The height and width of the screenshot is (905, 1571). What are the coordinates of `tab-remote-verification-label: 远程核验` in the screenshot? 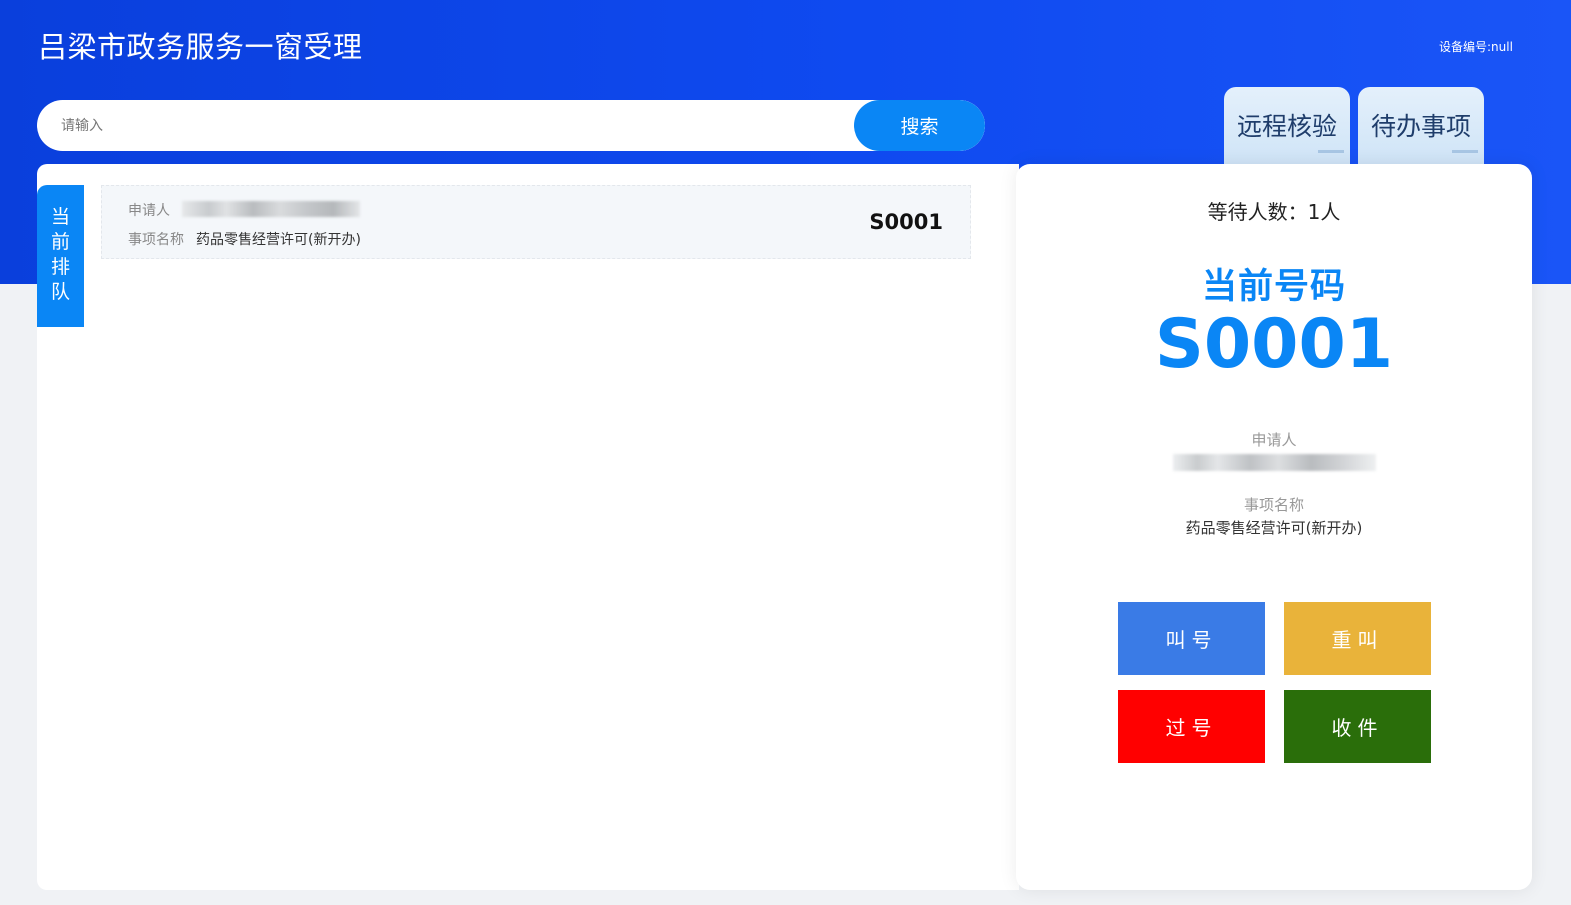 It's located at (1286, 126).